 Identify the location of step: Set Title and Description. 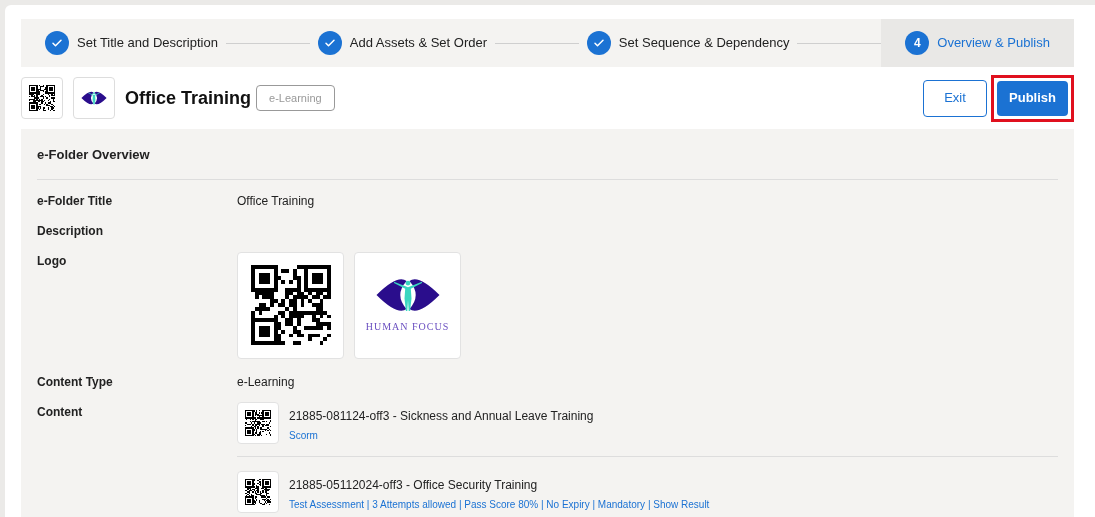
(131, 43).